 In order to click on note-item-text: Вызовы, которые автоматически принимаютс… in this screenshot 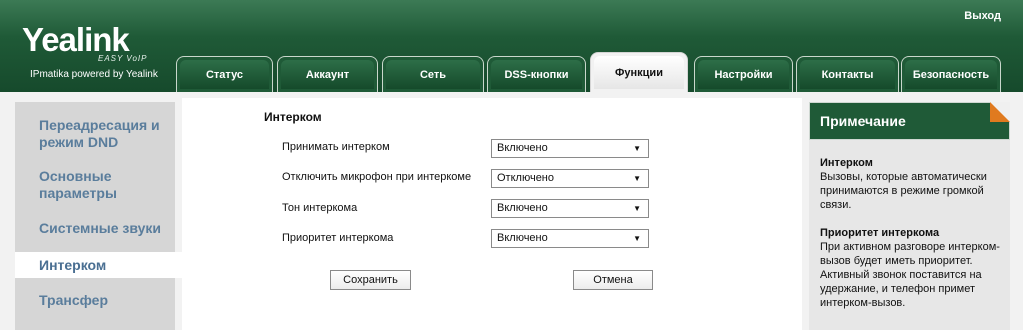, I will do `click(903, 191)`.